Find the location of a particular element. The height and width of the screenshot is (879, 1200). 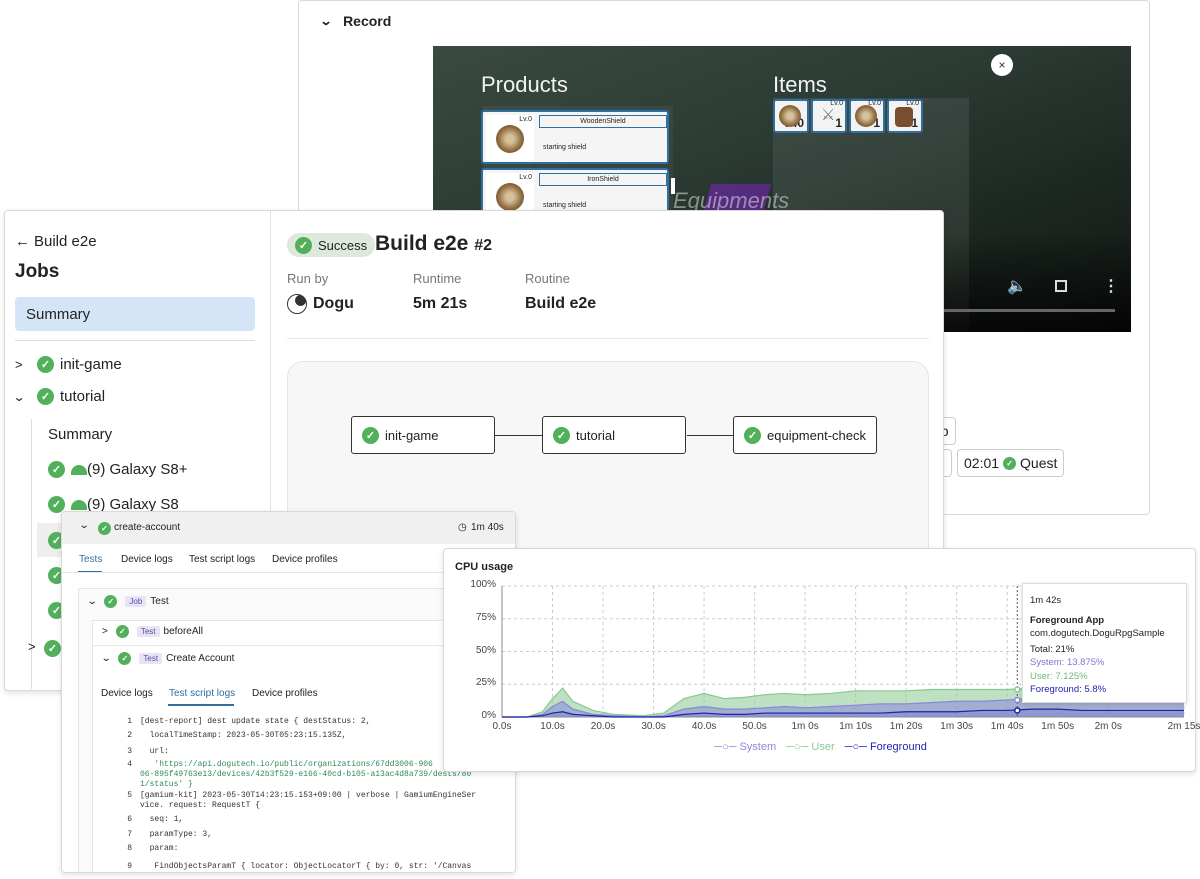

record-title: Record is located at coordinates (367, 21).